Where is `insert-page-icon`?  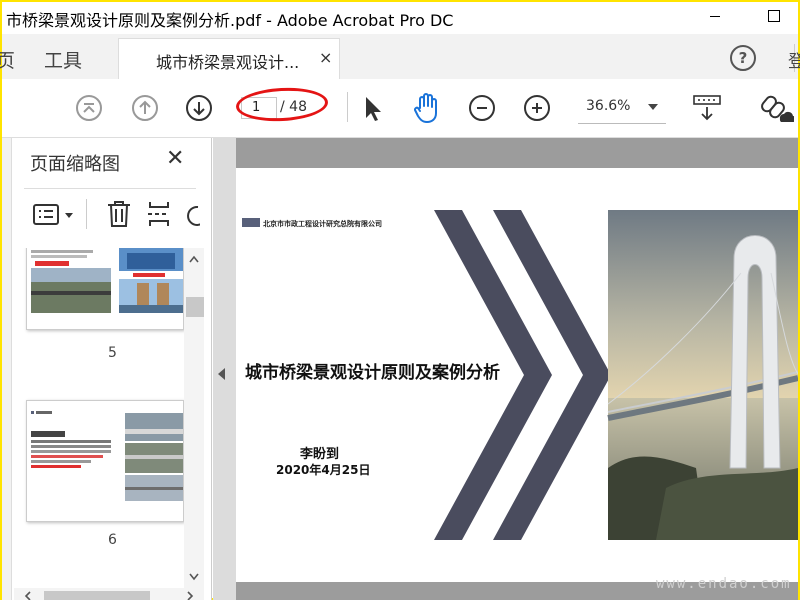
insert-page-icon is located at coordinates (158, 214).